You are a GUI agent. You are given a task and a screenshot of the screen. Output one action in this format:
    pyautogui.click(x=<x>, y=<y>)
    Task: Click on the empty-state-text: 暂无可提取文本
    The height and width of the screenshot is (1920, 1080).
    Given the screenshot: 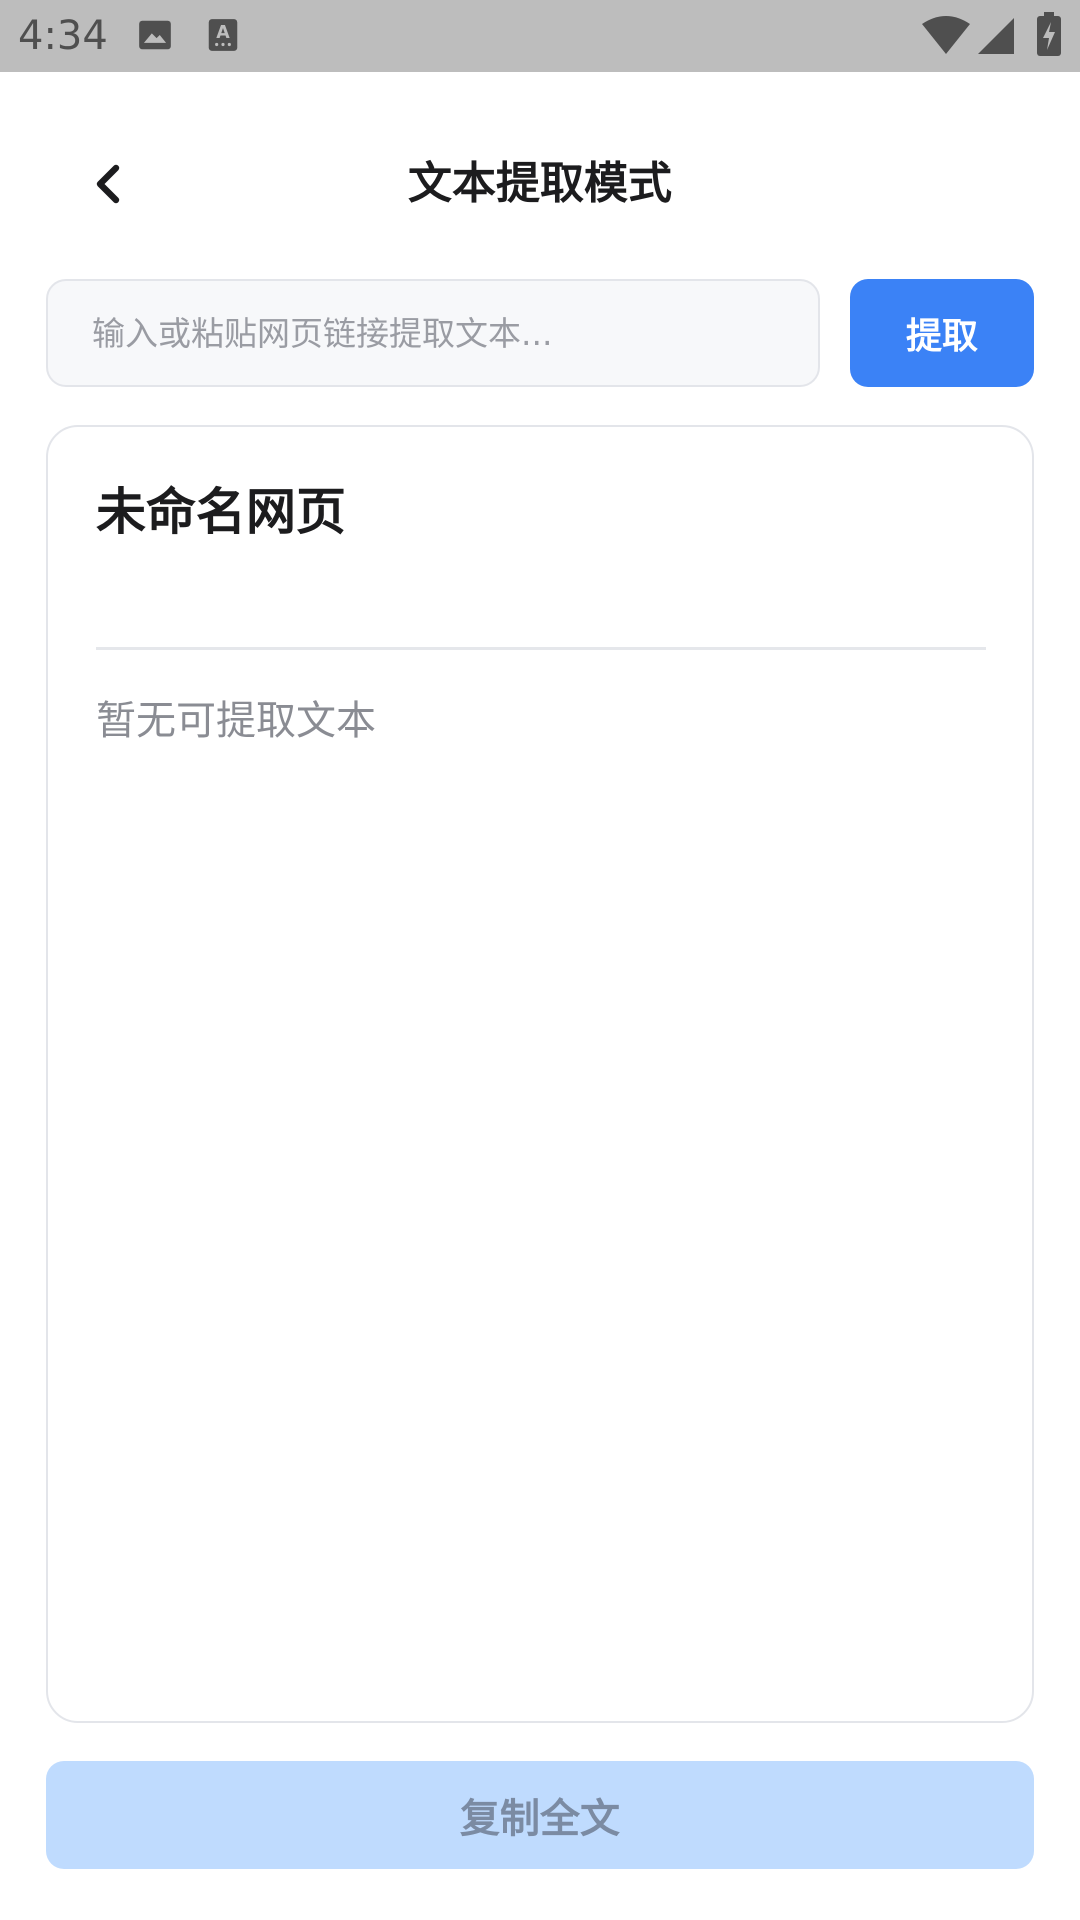 What is the action you would take?
    pyautogui.click(x=236, y=721)
    